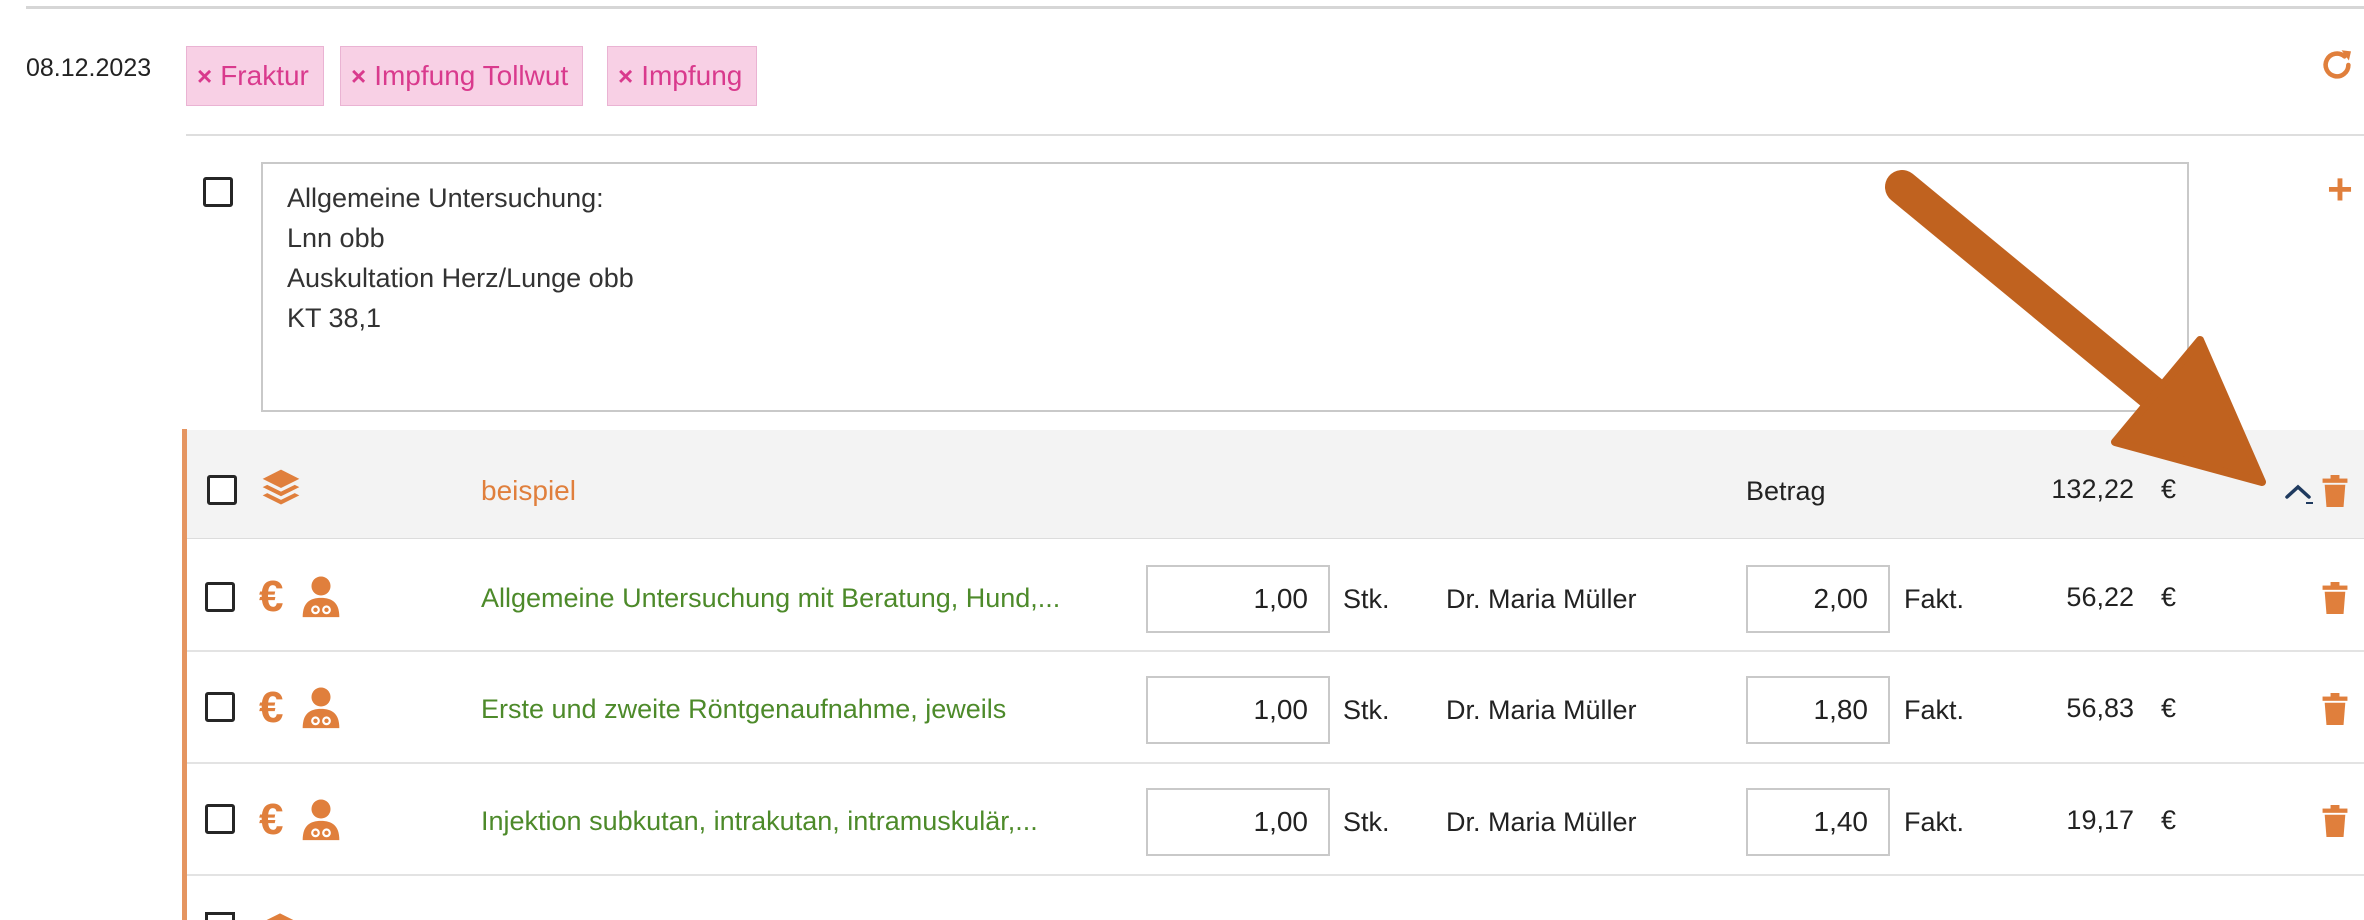 Image resolution: width=2364 pixels, height=920 pixels. I want to click on tag-label: Fraktur, so click(264, 75).